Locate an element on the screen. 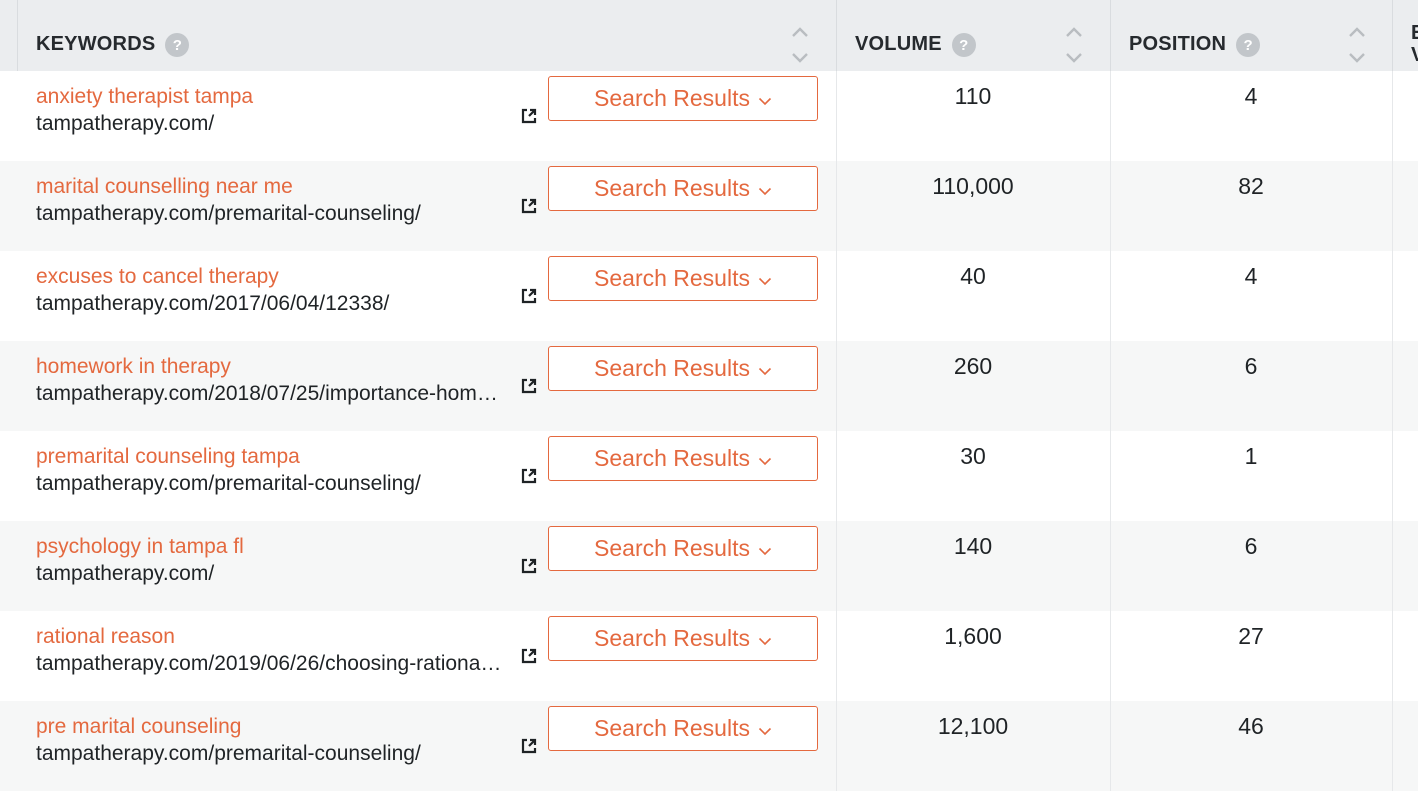 Image resolution: width=1418 pixels, height=796 pixels. keywords-header-label: KEYWORDS is located at coordinates (96, 43).